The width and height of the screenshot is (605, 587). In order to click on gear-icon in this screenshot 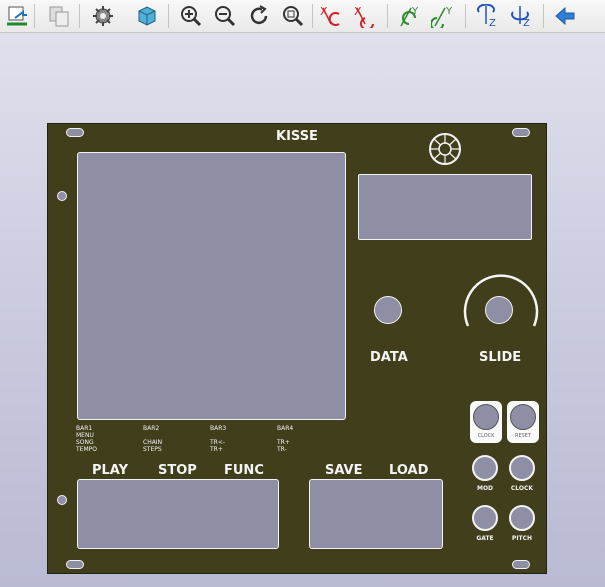, I will do `click(103, 16)`.